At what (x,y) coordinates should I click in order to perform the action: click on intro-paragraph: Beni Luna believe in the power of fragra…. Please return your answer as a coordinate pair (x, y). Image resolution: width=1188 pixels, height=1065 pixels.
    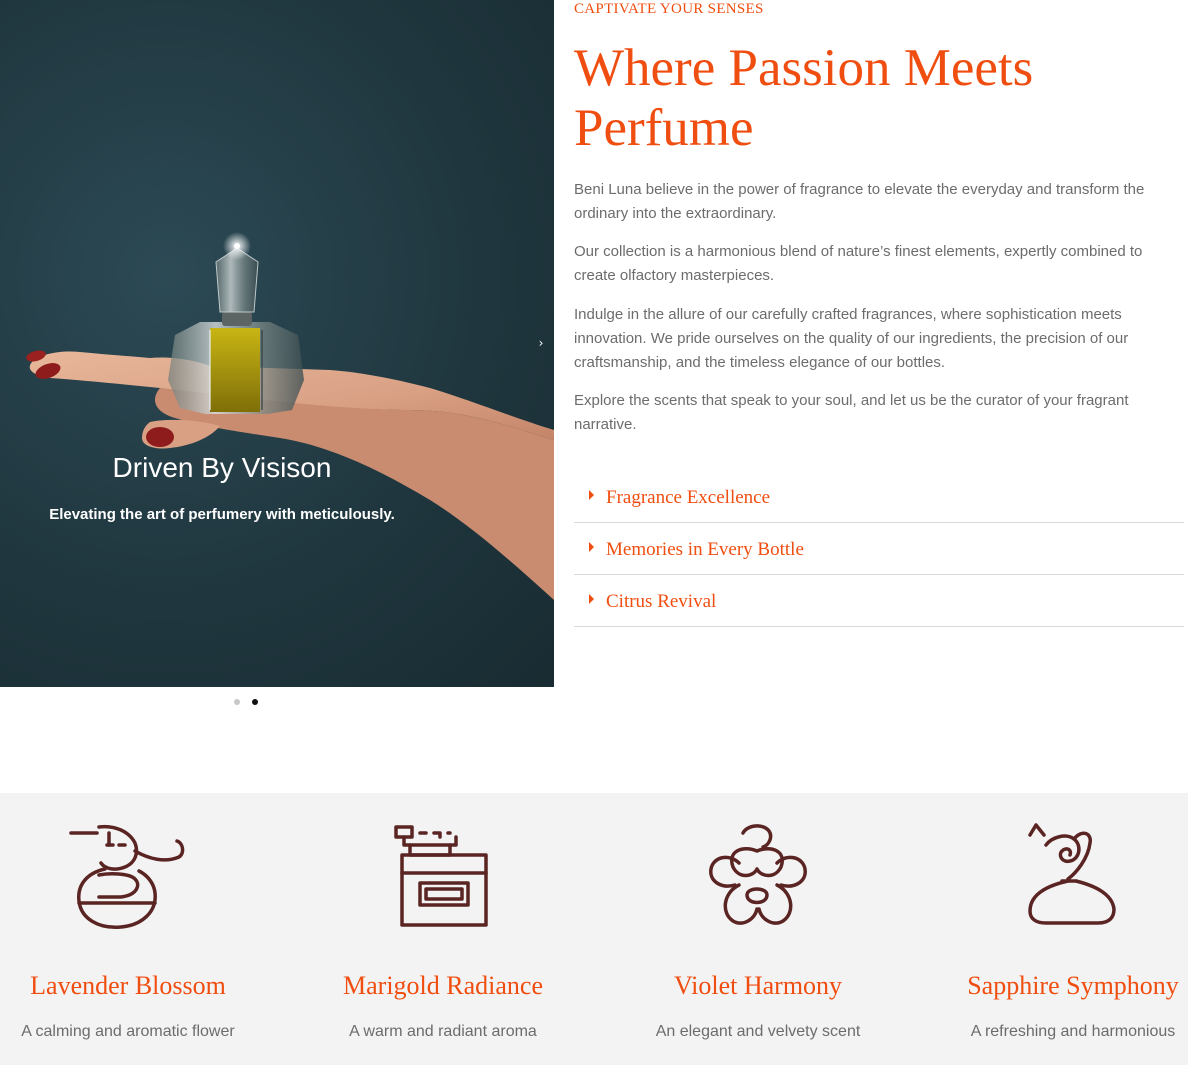
    Looking at the image, I should click on (859, 201).